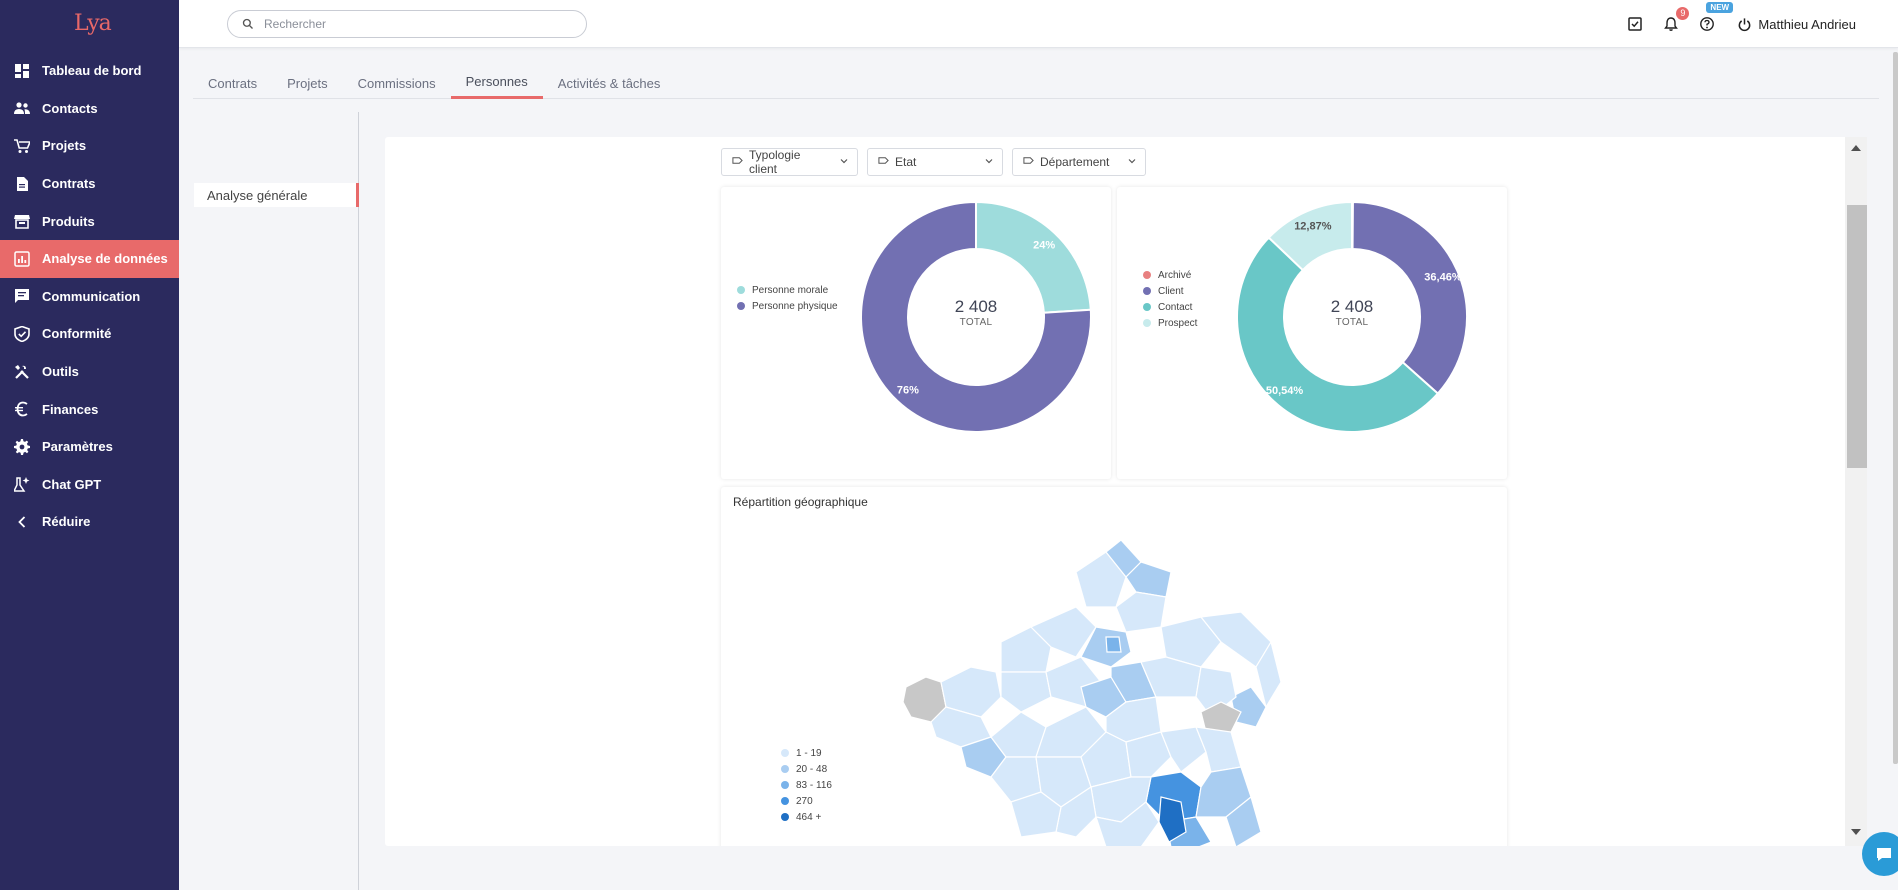 This screenshot has height=890, width=1898. Describe the element at coordinates (809, 817) in the screenshot. I see `legend-label: 464 +` at that location.